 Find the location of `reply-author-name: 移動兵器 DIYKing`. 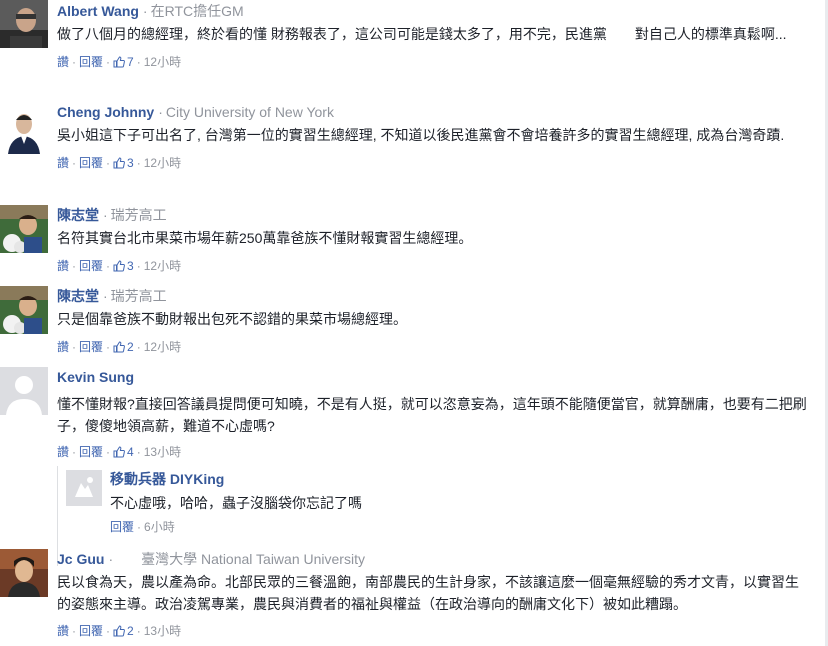

reply-author-name: 移動兵器 DIYKing is located at coordinates (167, 479).